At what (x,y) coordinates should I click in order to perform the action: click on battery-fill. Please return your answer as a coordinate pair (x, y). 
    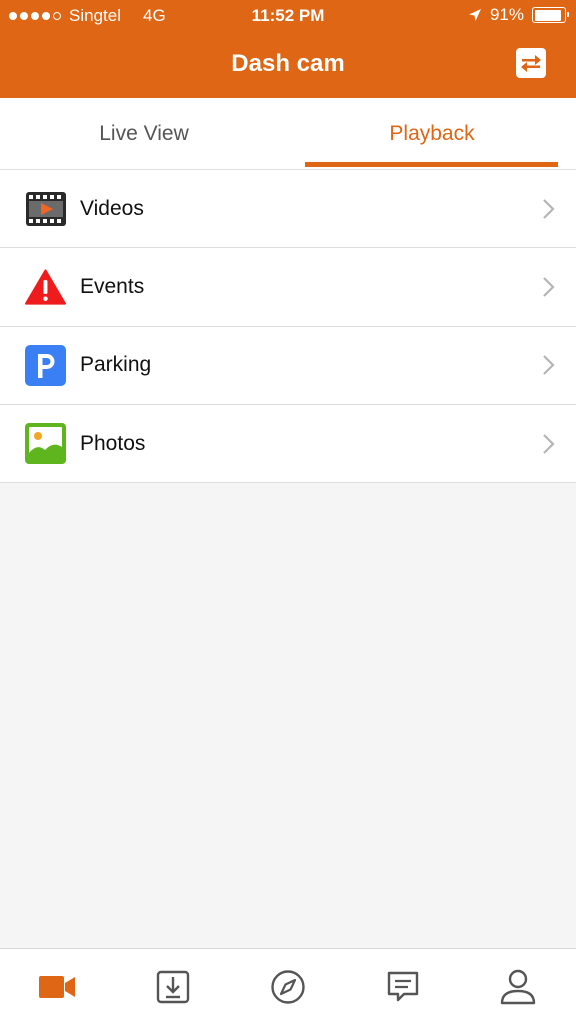
    Looking at the image, I should click on (547, 15).